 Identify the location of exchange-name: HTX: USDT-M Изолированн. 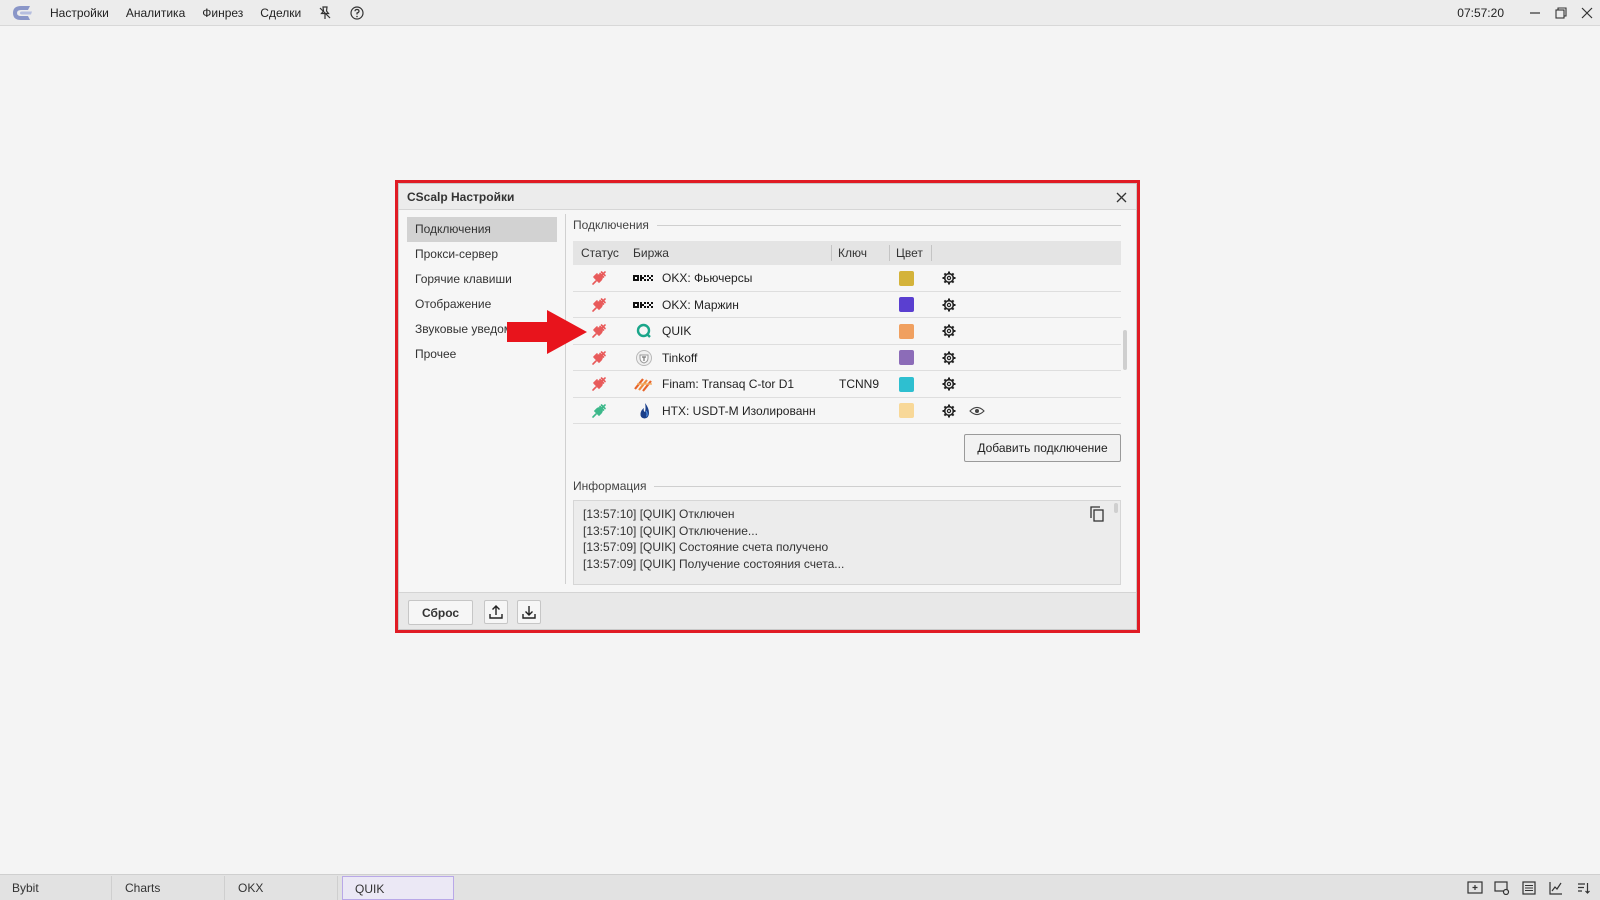
(739, 410).